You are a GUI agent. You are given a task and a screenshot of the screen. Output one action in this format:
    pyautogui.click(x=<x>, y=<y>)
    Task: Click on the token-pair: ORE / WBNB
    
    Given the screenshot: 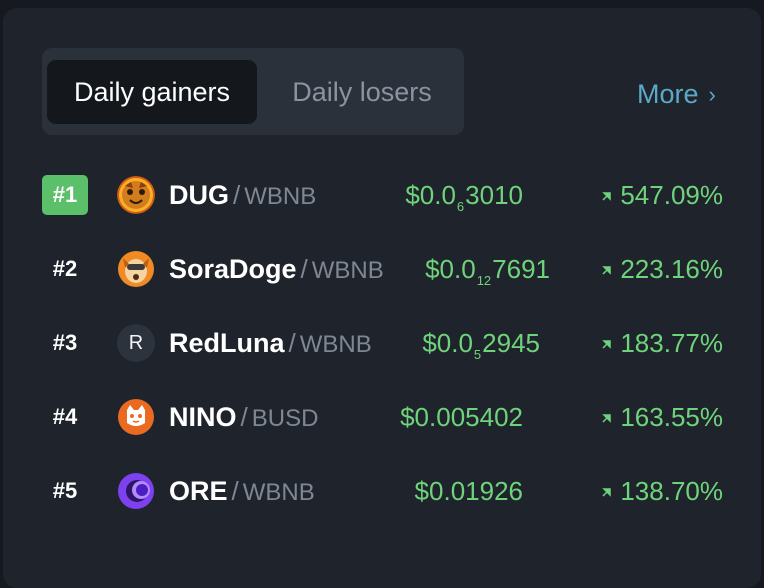 What is the action you would take?
    pyautogui.click(x=242, y=491)
    